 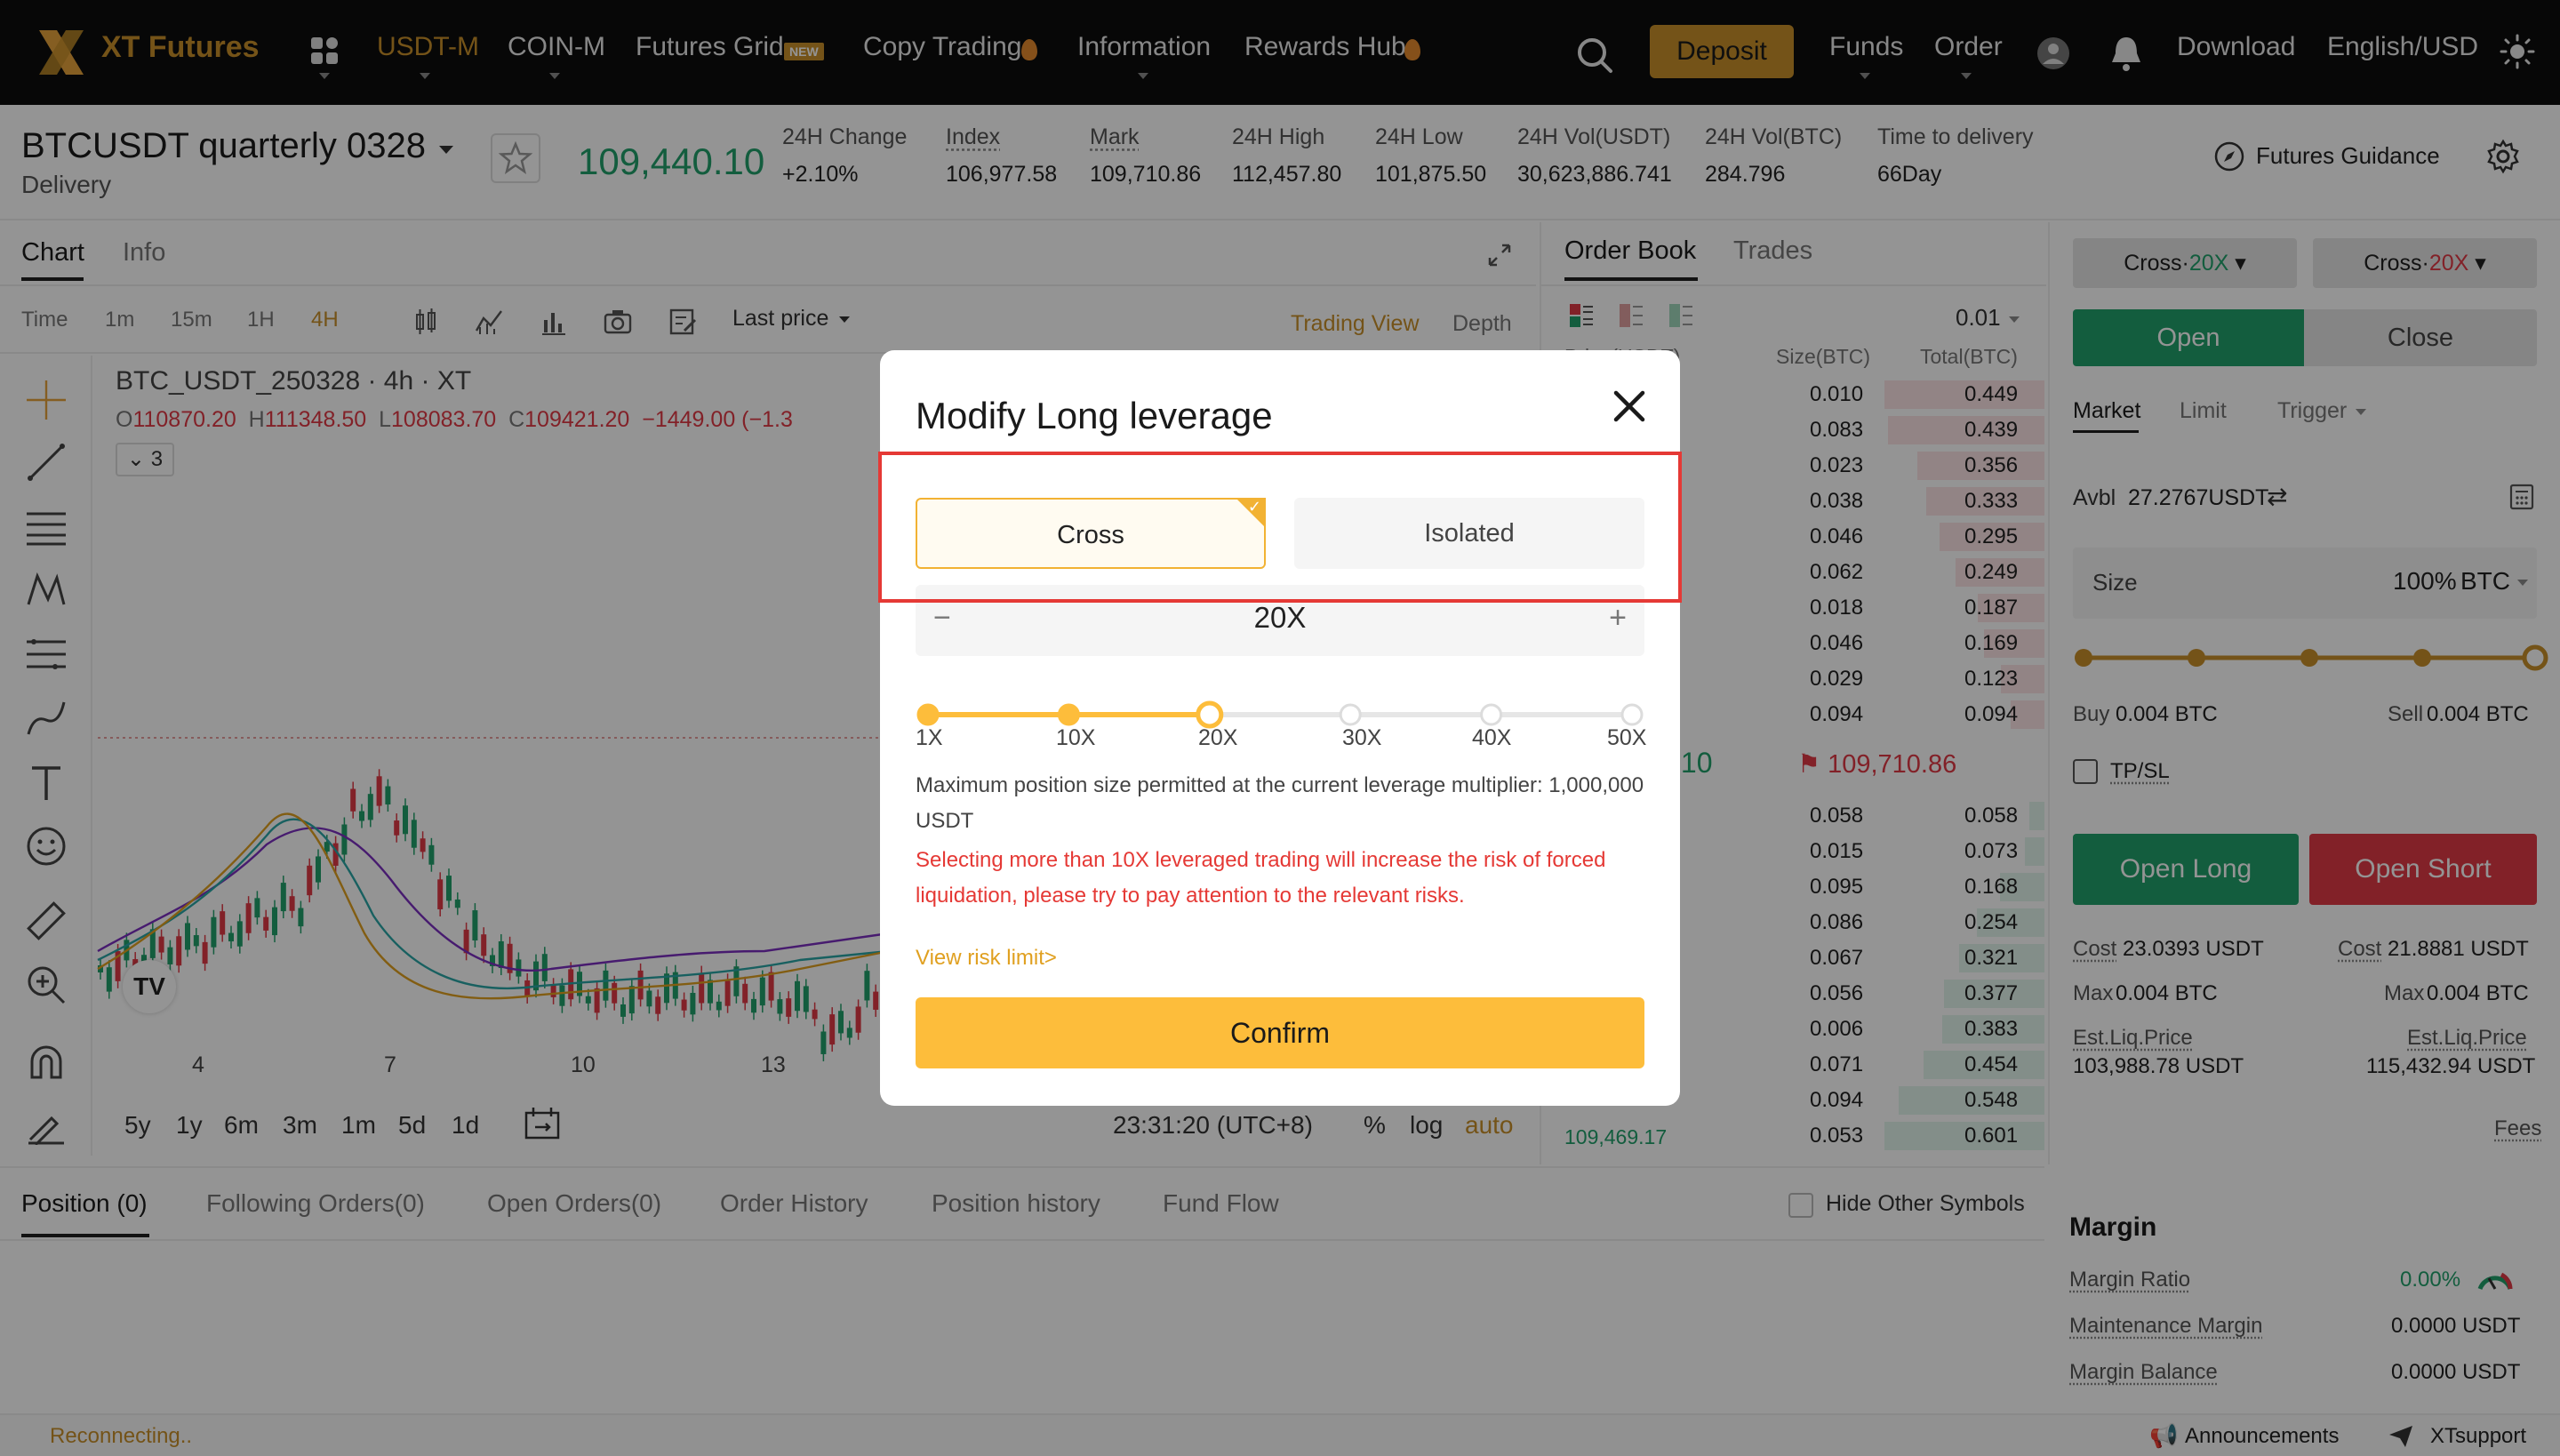 I want to click on increase-leverage-button: +, so click(x=1618, y=618).